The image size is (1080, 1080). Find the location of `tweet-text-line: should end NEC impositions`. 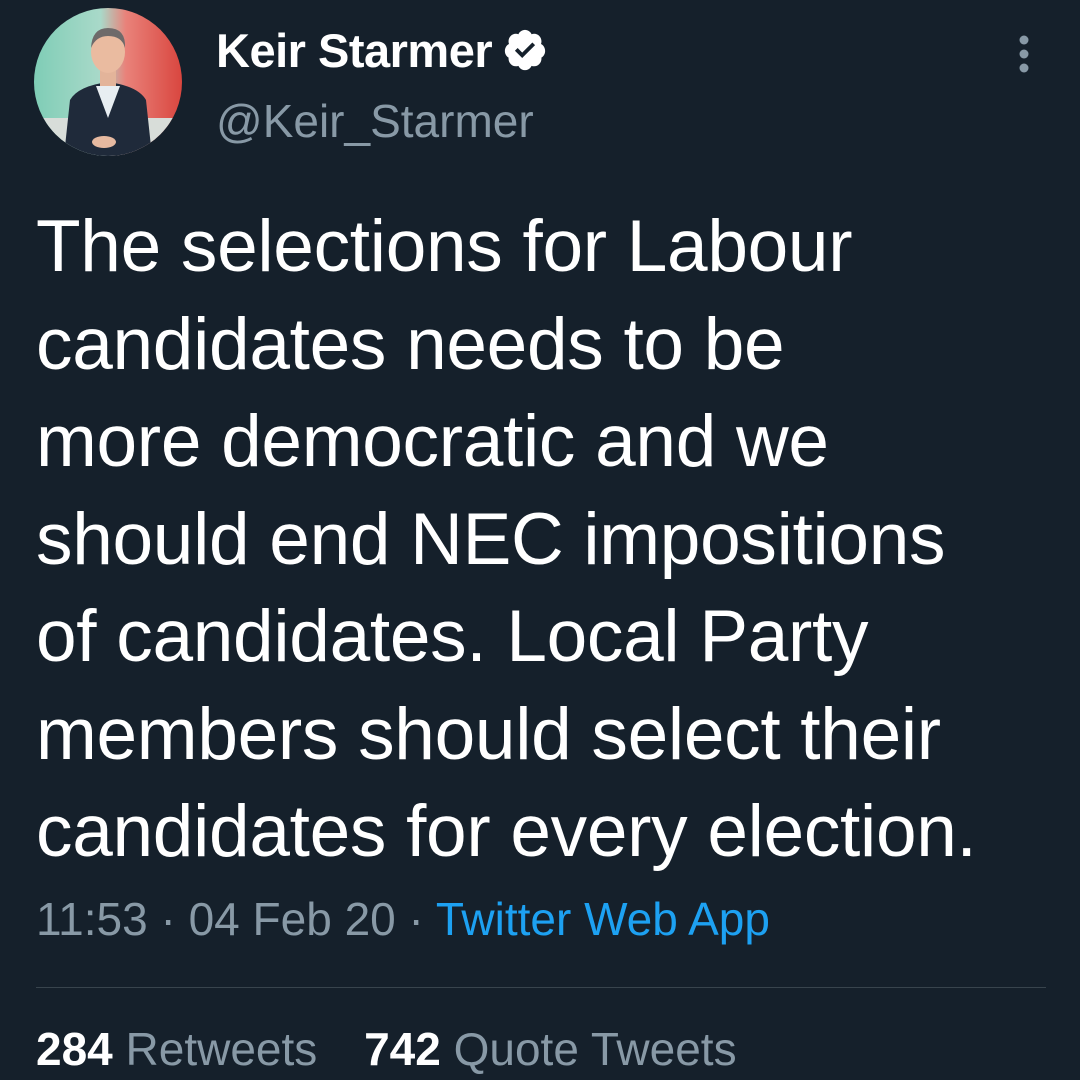

tweet-text-line: should end NEC impositions is located at coordinates (491, 539).